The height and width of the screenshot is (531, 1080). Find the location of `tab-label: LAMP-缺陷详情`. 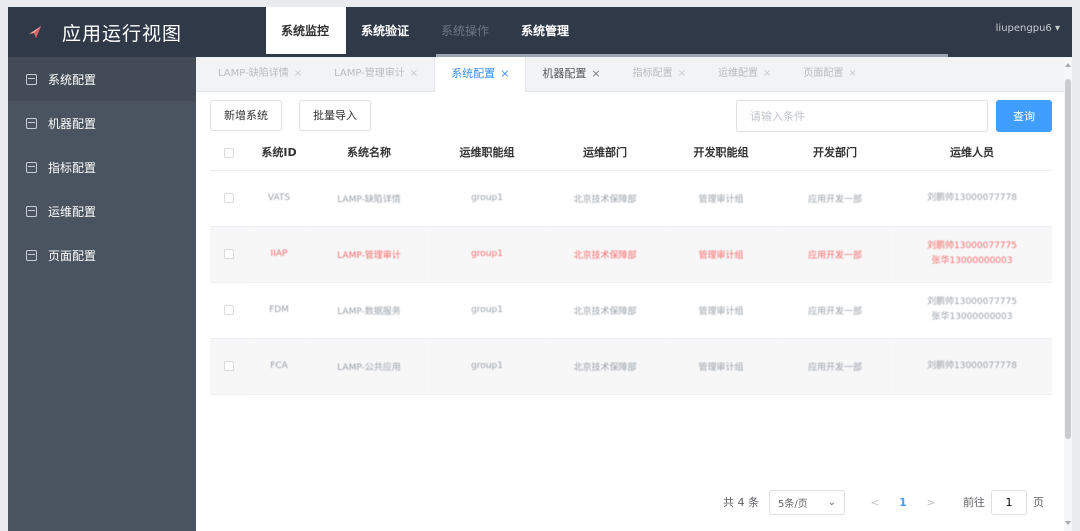

tab-label: LAMP-缺陷详情 is located at coordinates (253, 73).